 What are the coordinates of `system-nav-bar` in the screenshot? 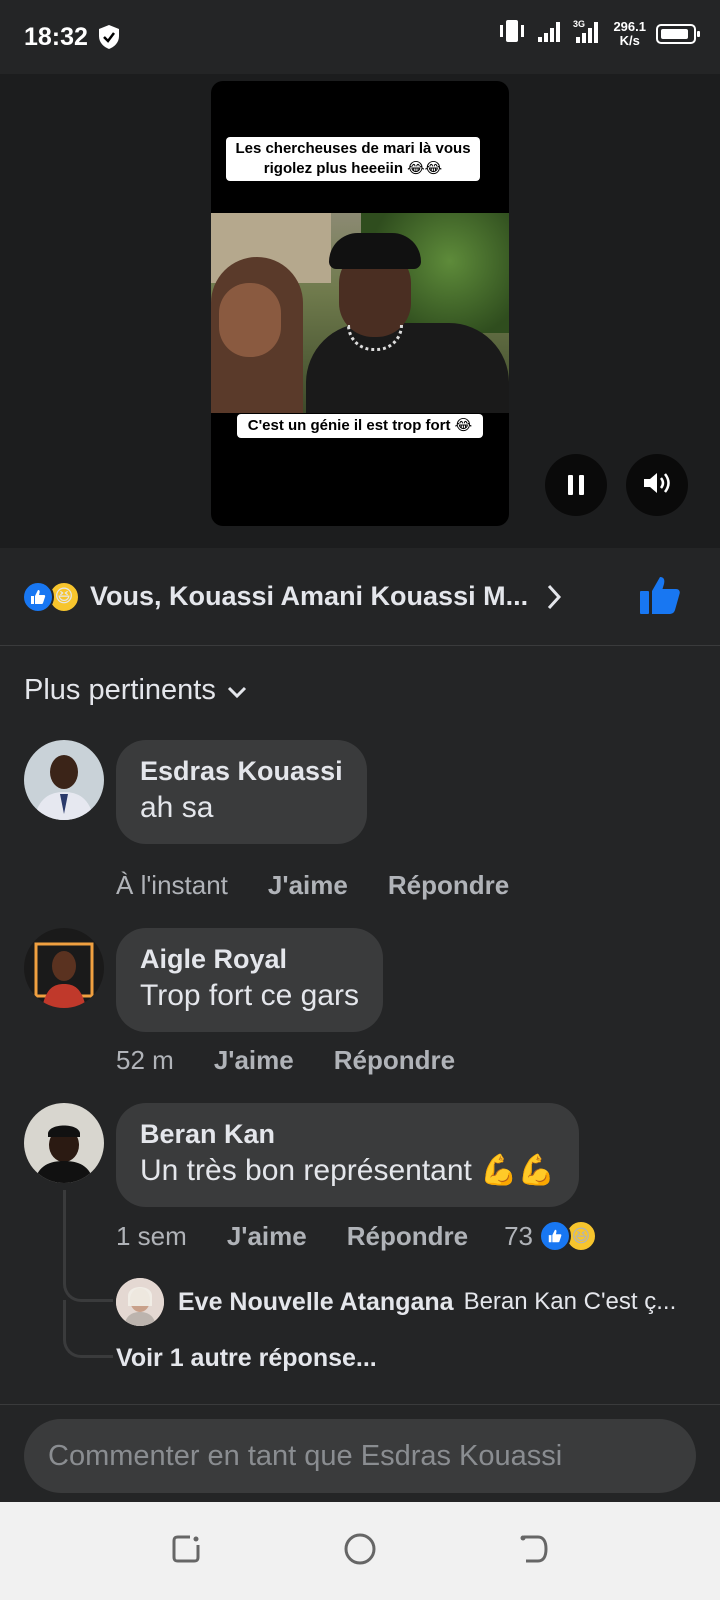 It's located at (360, 1551).